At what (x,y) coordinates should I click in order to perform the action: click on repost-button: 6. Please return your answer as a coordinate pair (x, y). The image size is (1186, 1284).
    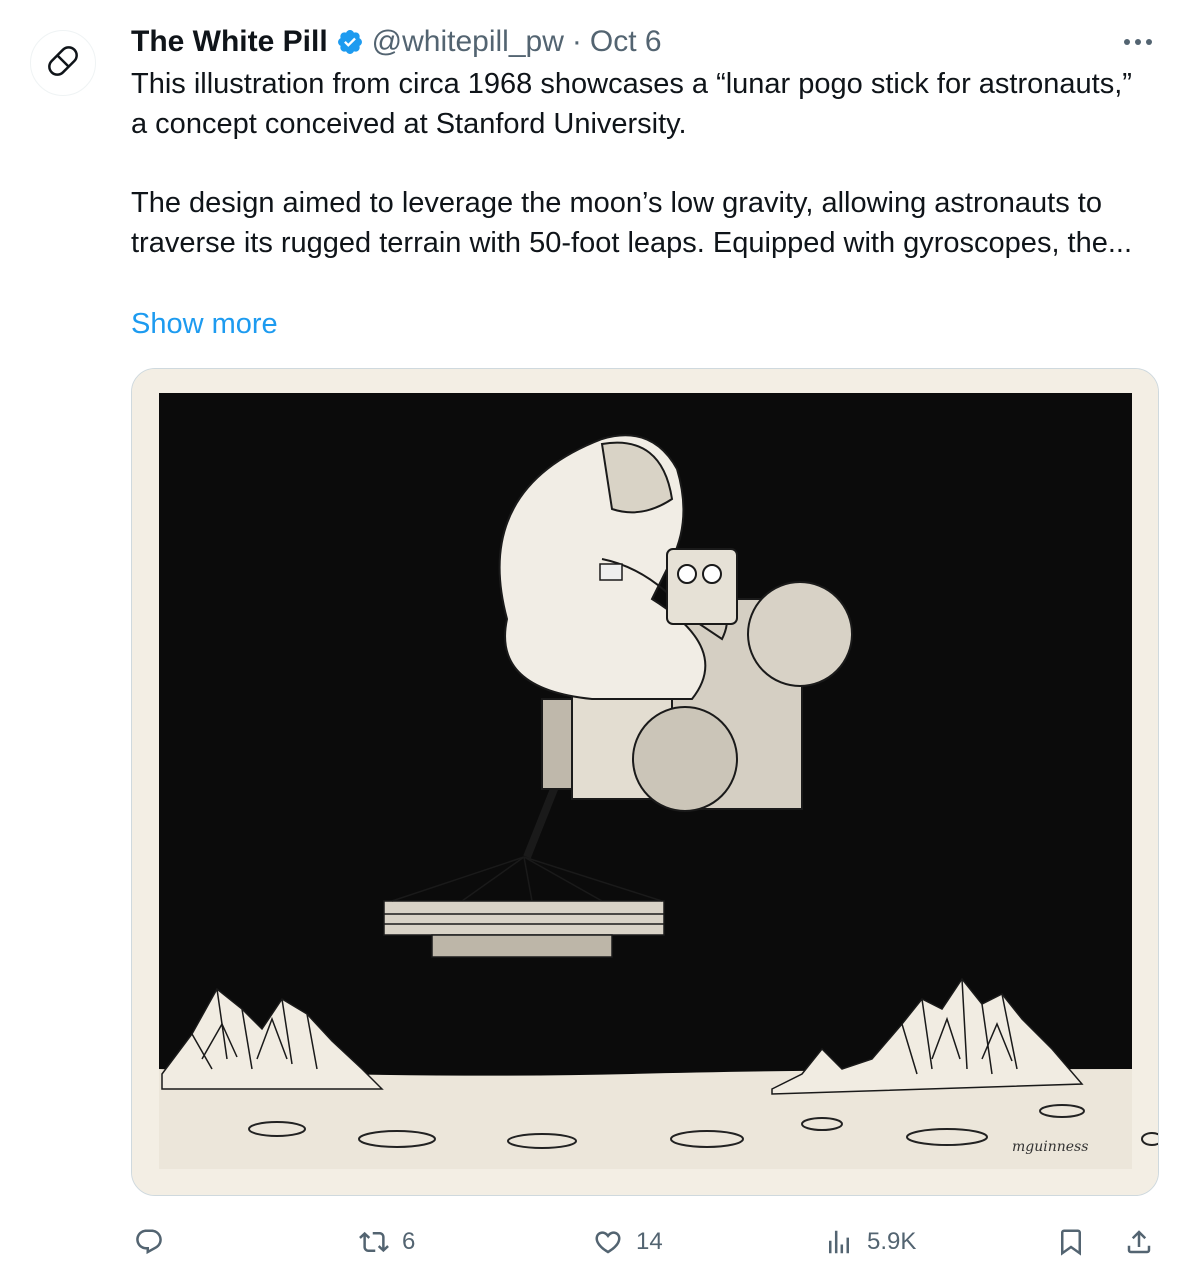
    Looking at the image, I should click on (385, 1242).